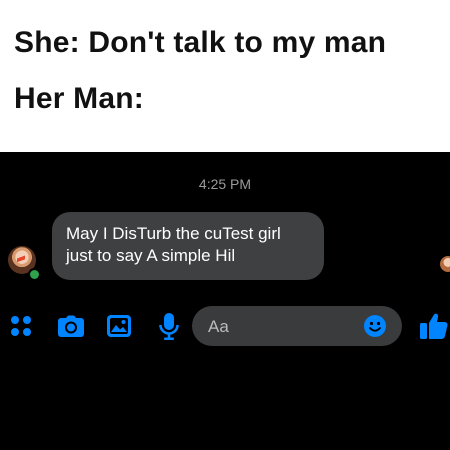 Image resolution: width=450 pixels, height=450 pixels. What do you see at coordinates (283, 327) in the screenshot?
I see `message-input` at bounding box center [283, 327].